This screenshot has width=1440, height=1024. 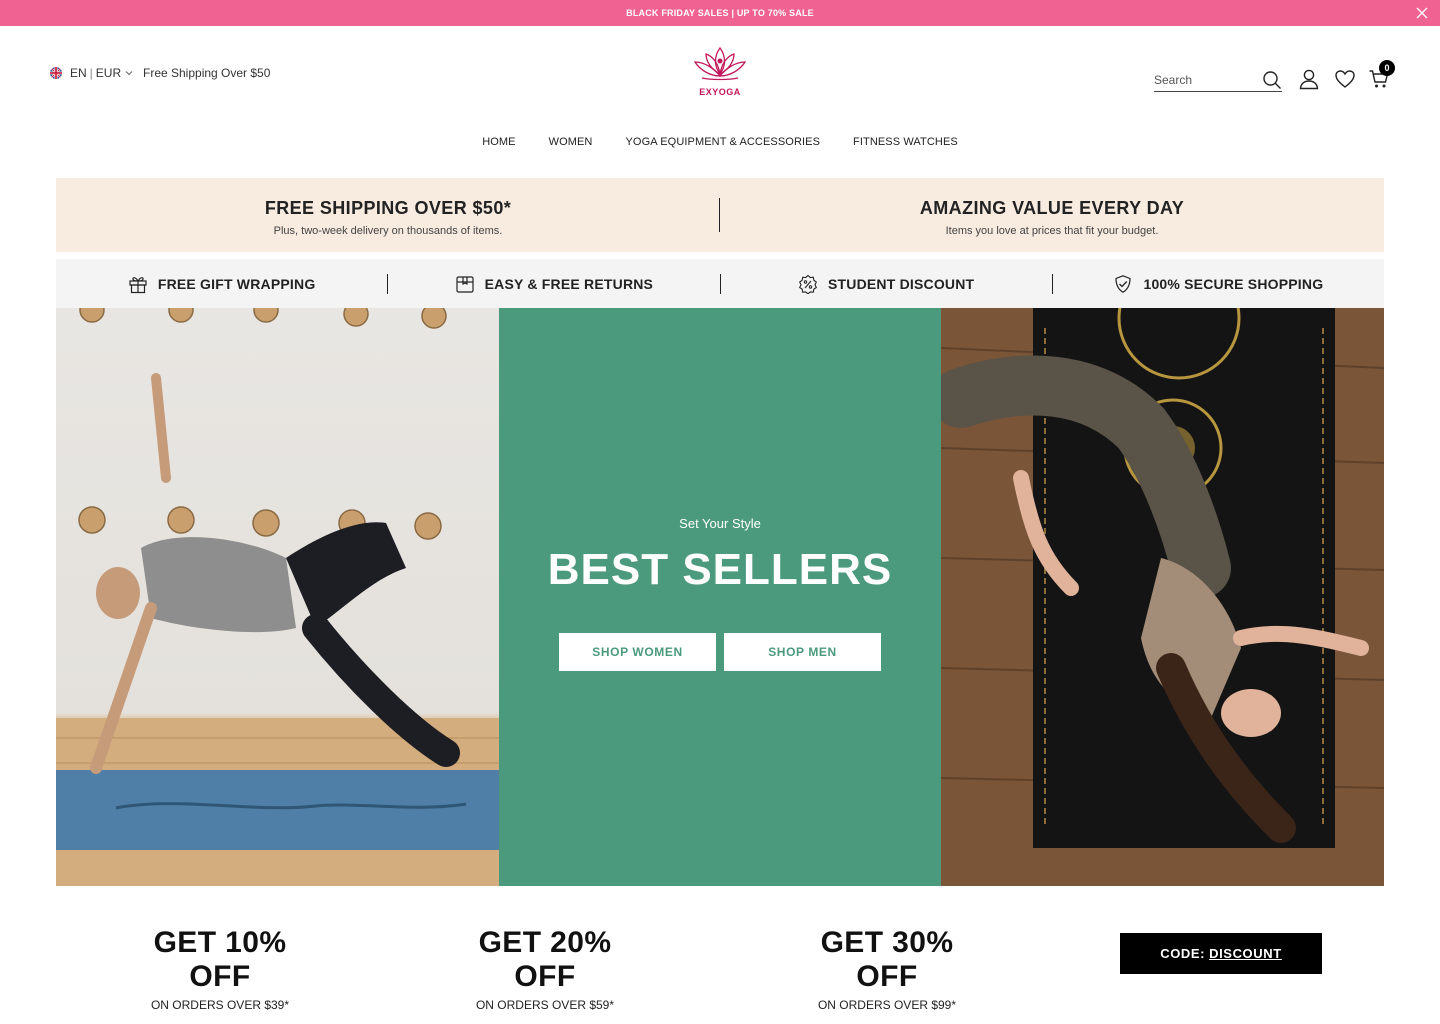 I want to click on feature-label: 100% SECURE SHOPPING, so click(x=1233, y=283).